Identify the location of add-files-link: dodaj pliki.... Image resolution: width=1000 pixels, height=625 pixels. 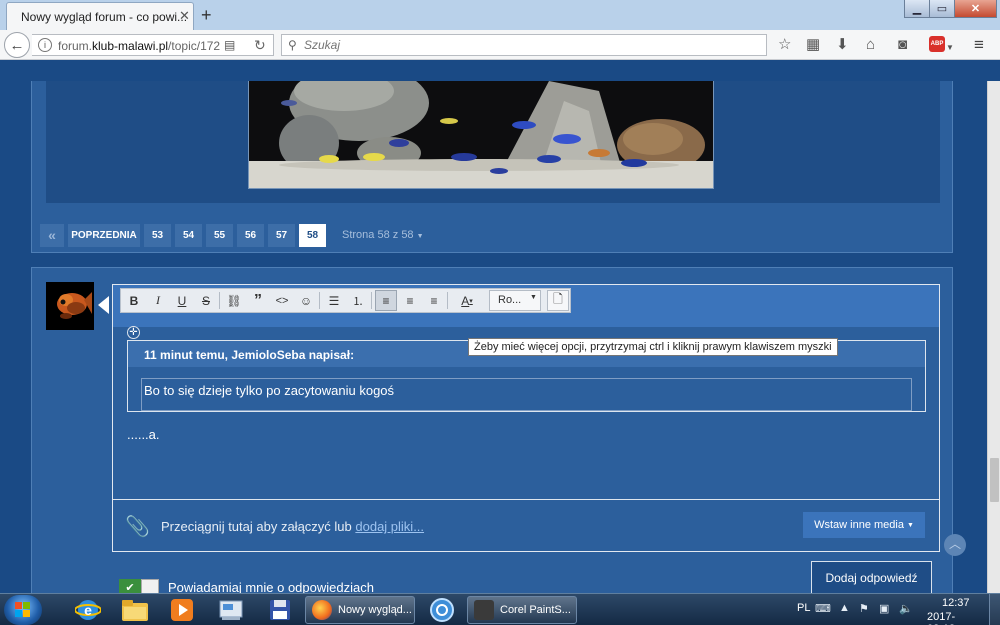
(389, 526).